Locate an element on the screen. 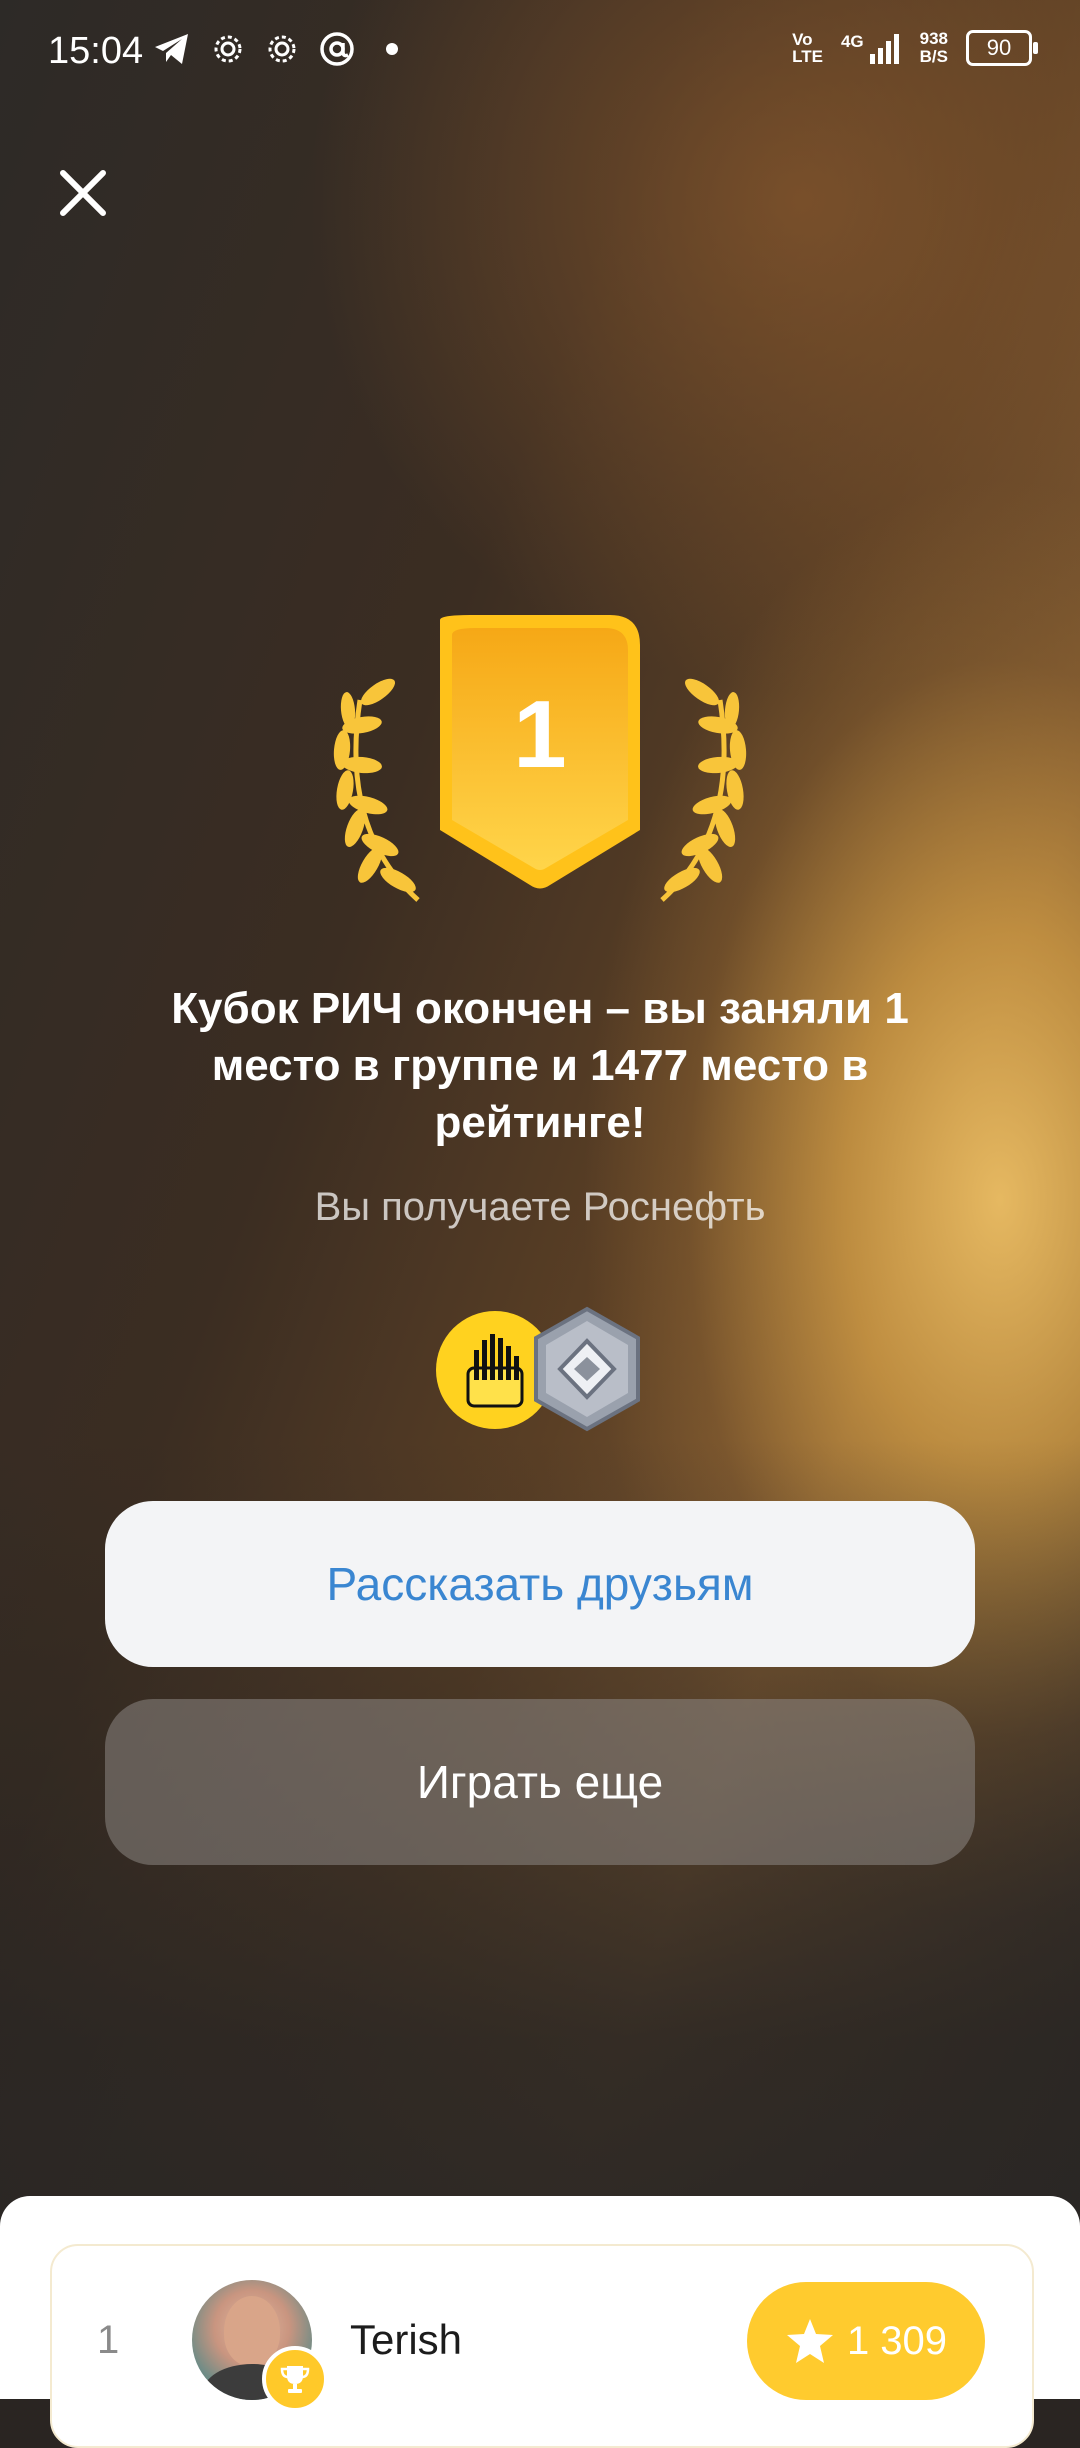 This screenshot has width=1080, height=2448. system-icons: Vo LTE 4G 938 B/S 90 is located at coordinates (915, 48).